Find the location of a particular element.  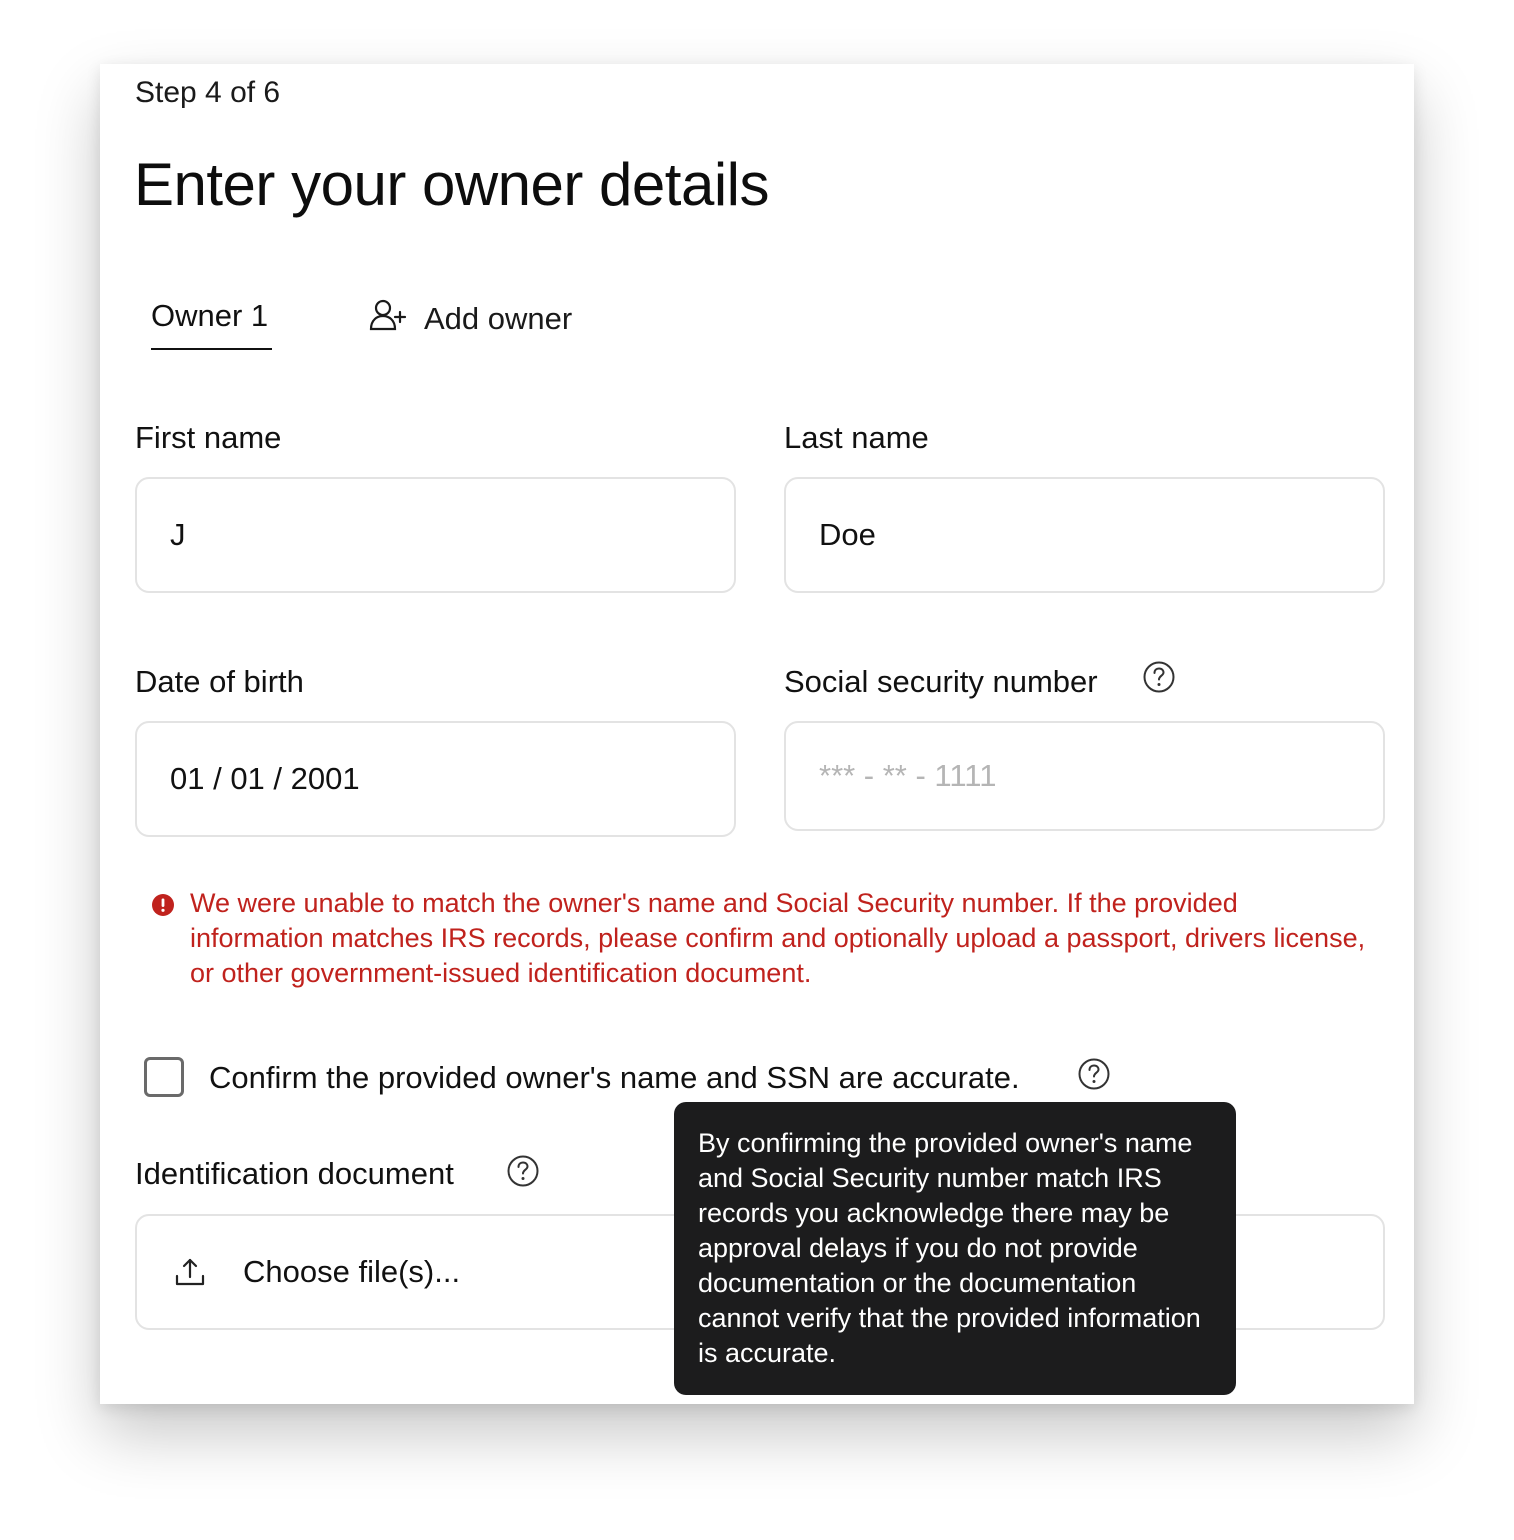

add-owner-button: Add owner is located at coordinates (470, 319).